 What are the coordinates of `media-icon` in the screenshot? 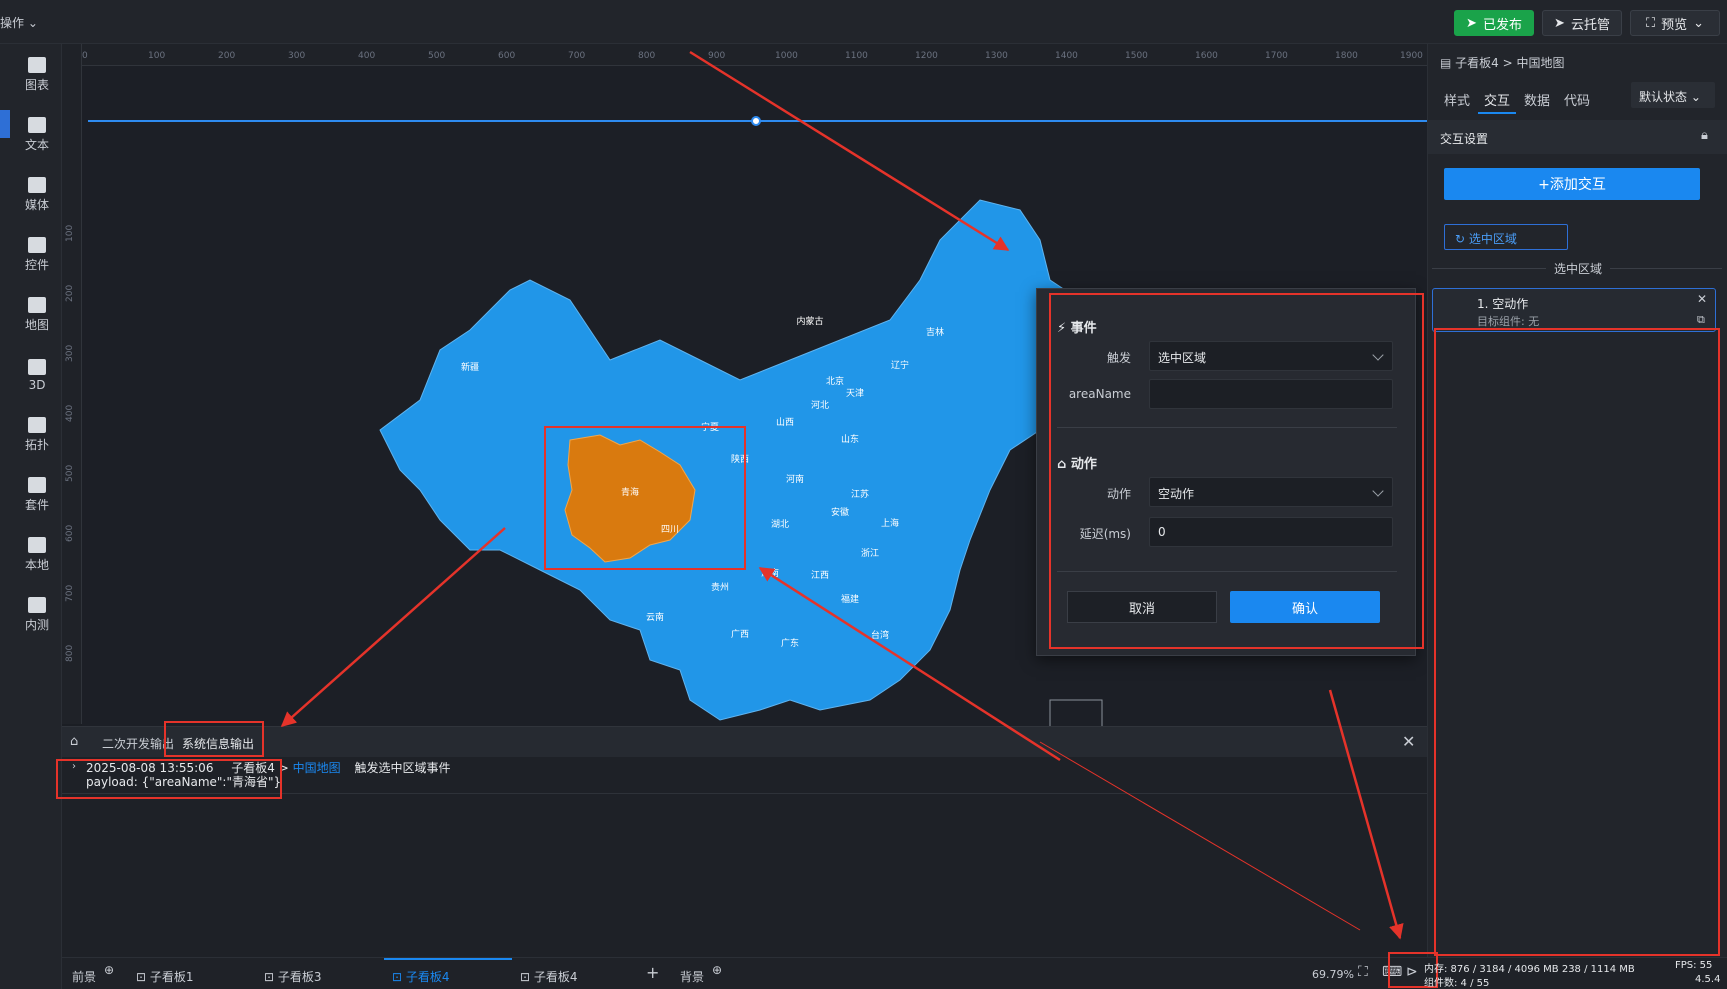 It's located at (37, 185).